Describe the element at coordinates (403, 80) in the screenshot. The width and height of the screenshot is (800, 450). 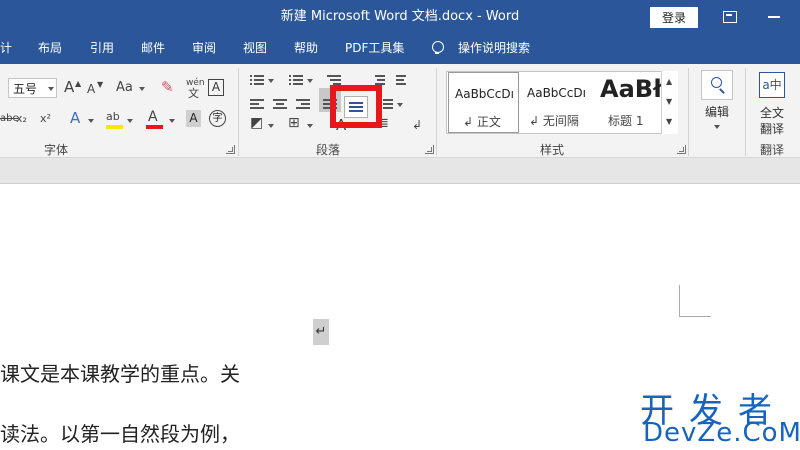
I see `increase-indent-icon` at that location.